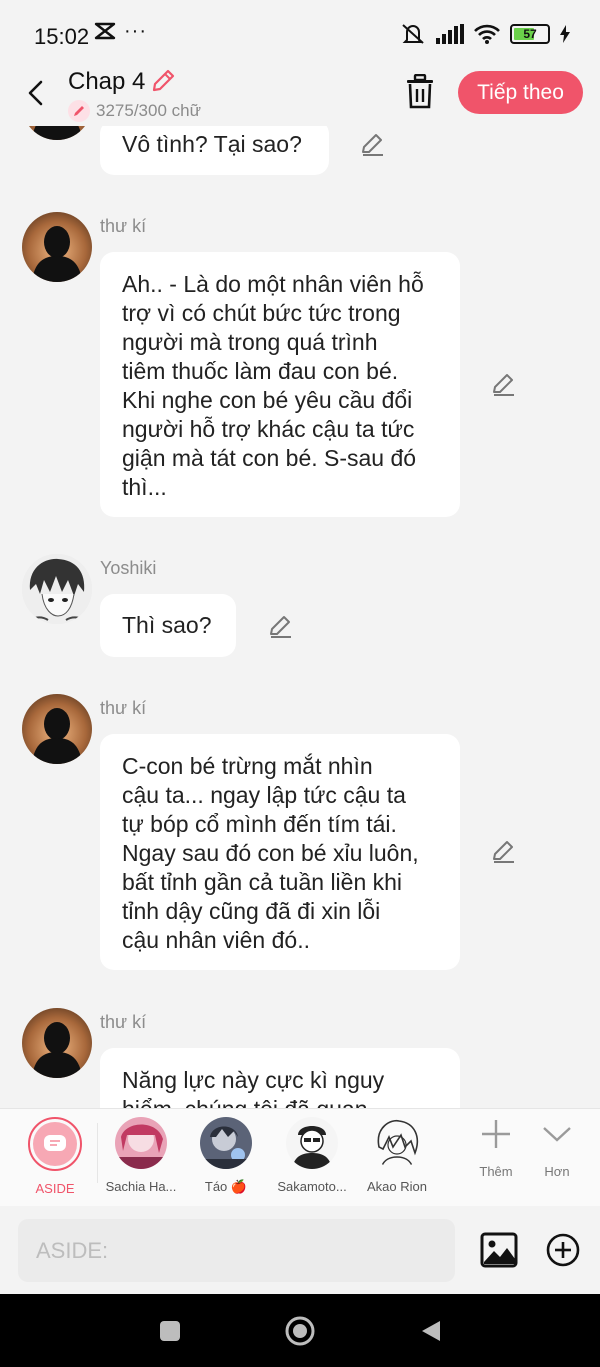 Image resolution: width=600 pixels, height=1367 pixels. Describe the element at coordinates (450, 34) in the screenshot. I see `signal-icon` at that location.